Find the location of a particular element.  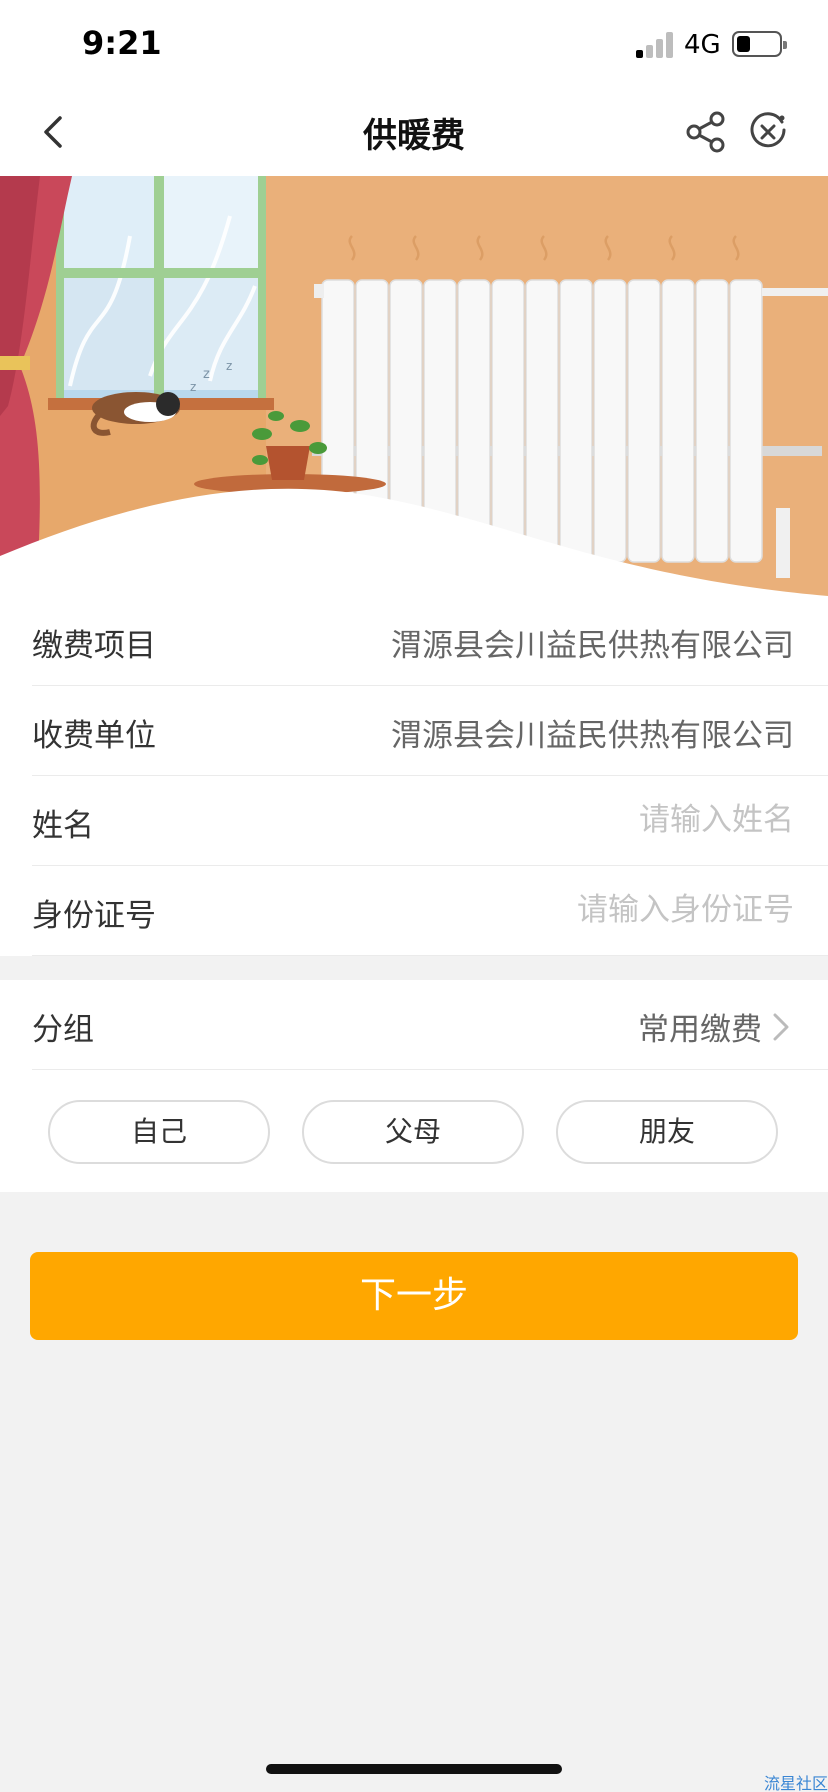

chevron-right-icon is located at coordinates (781, 1027).